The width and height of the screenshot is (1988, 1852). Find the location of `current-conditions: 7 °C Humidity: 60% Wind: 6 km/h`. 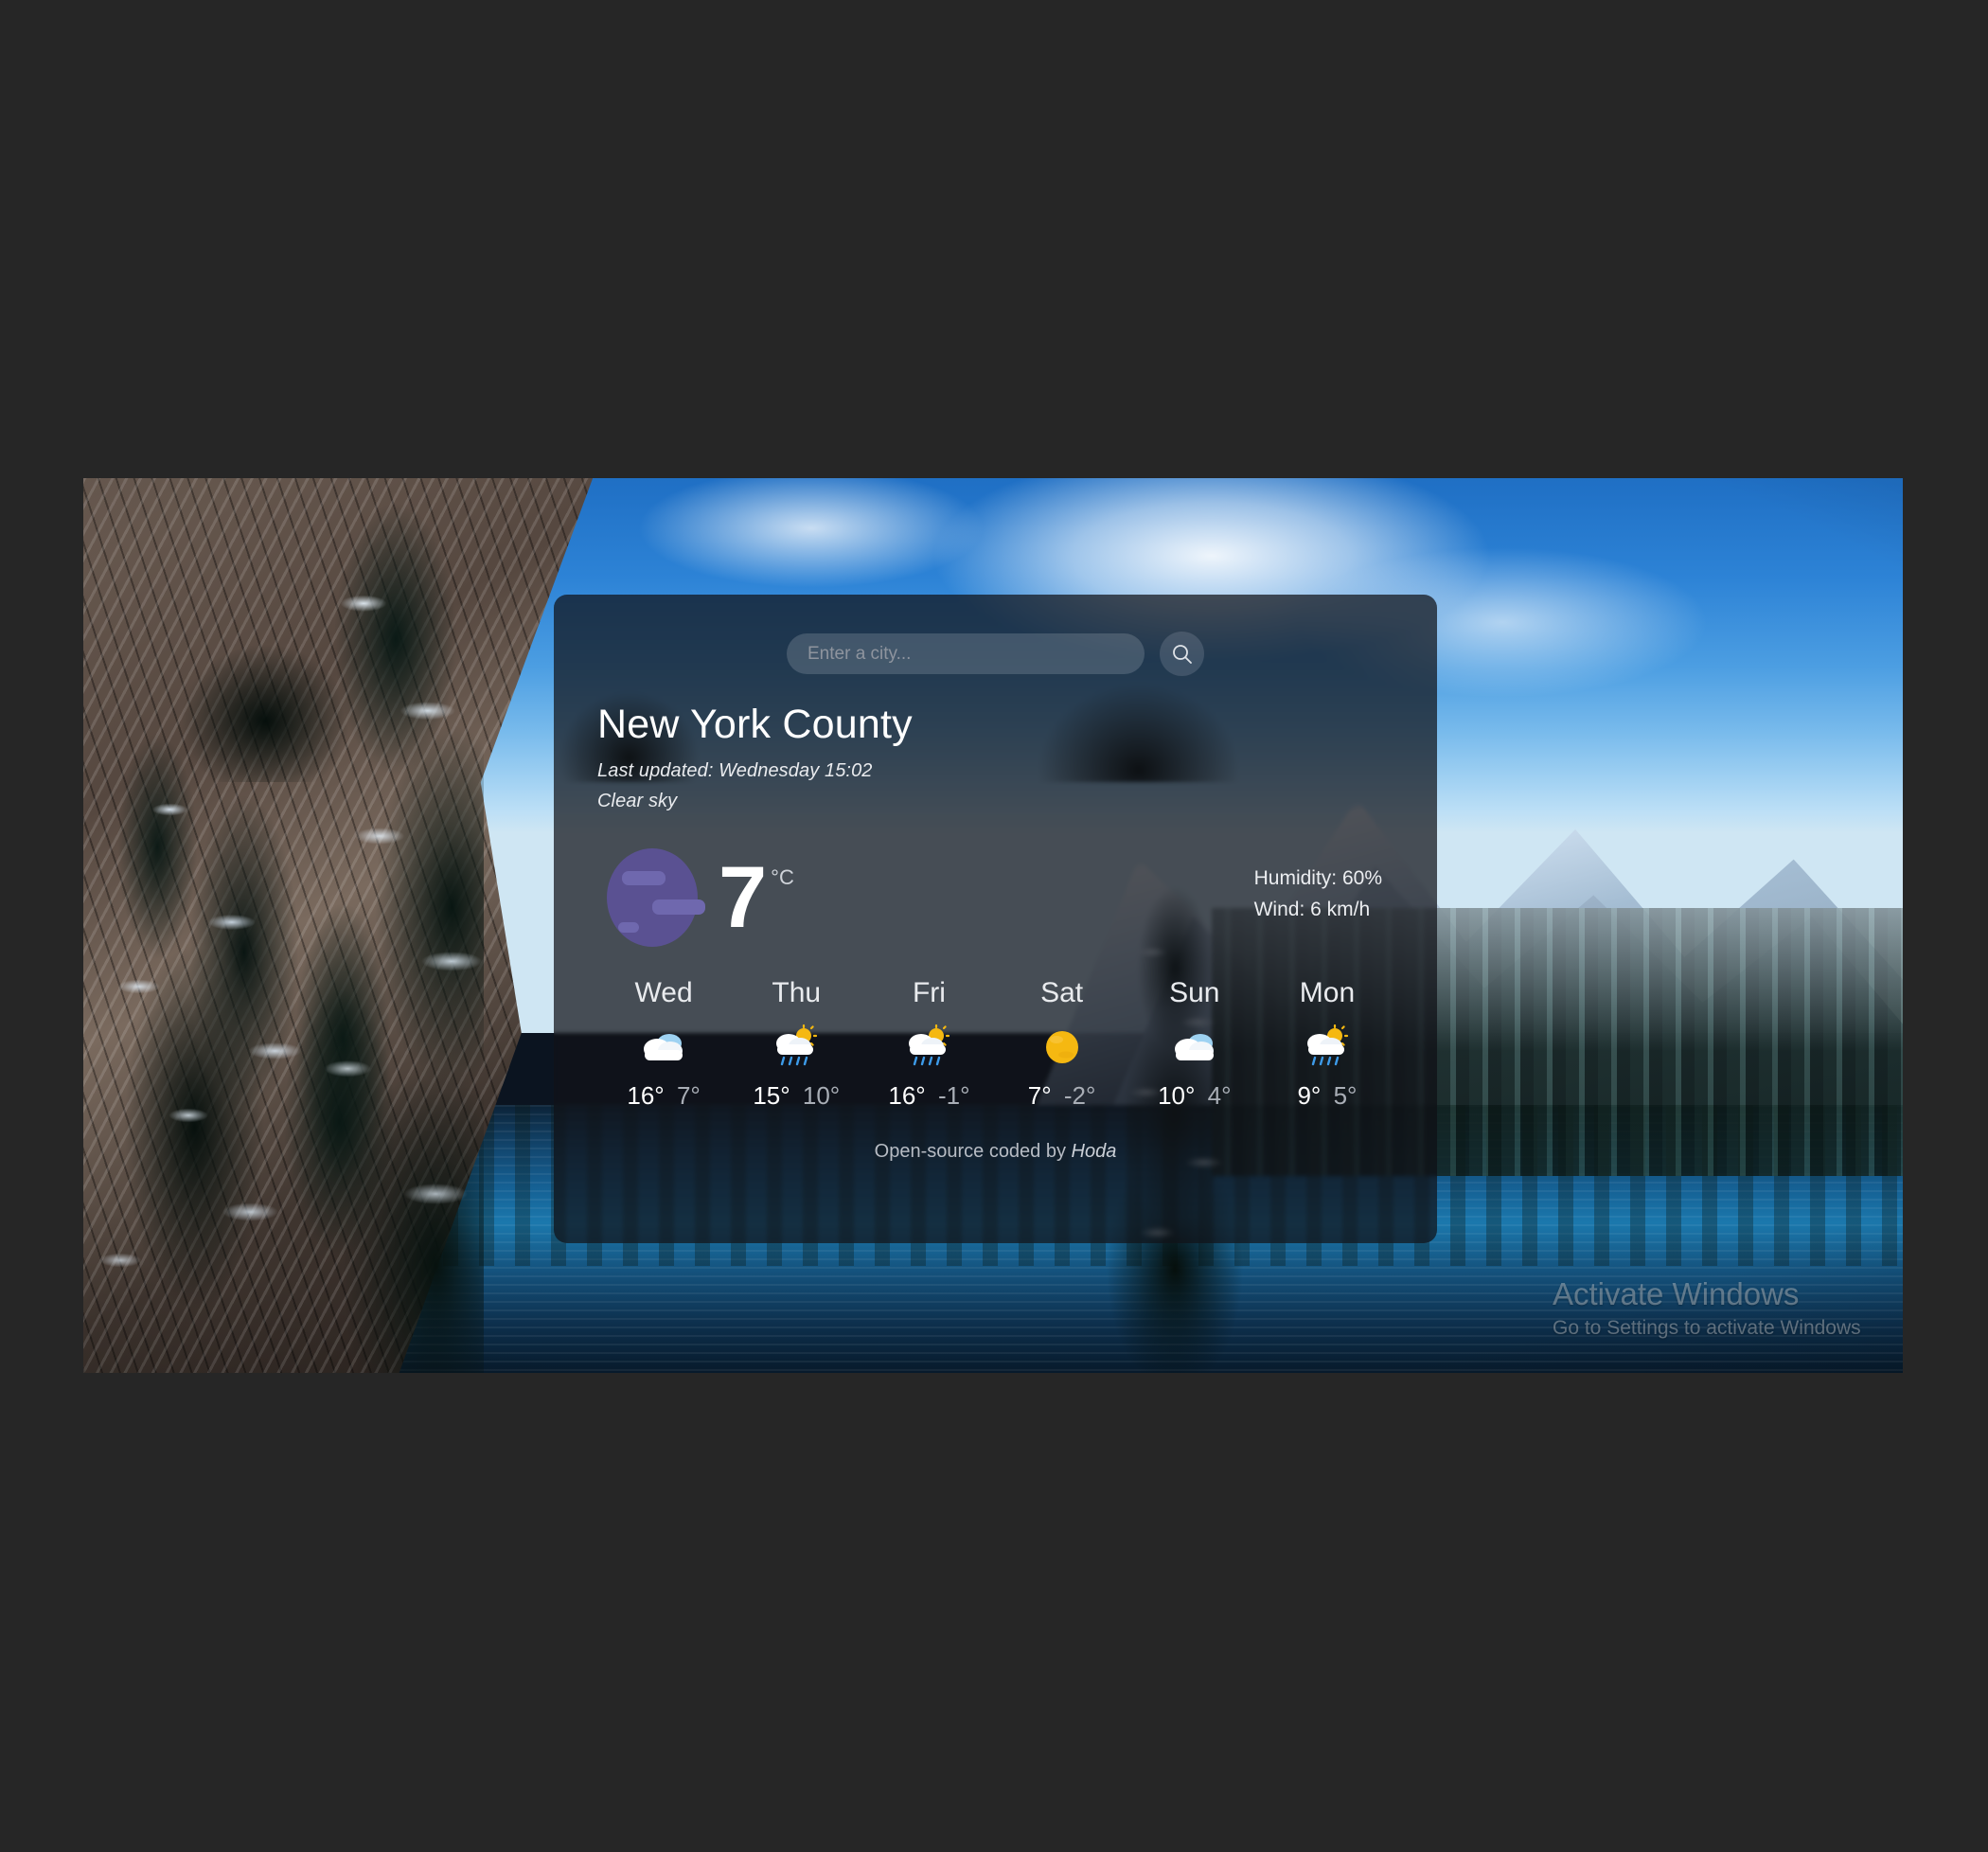

current-conditions: 7 °C Humidity: 60% Wind: 6 km/h is located at coordinates (995, 898).